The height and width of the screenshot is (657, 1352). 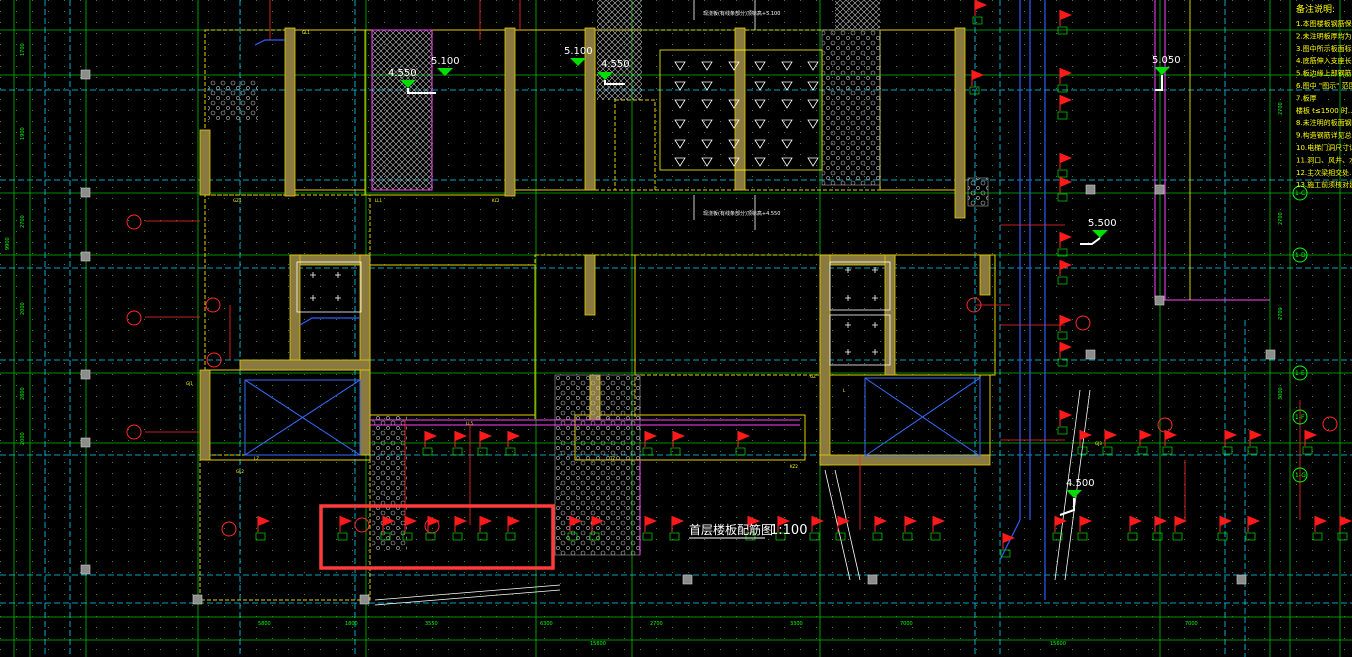 I want to click on dim-label: 5800, so click(x=264, y=624).